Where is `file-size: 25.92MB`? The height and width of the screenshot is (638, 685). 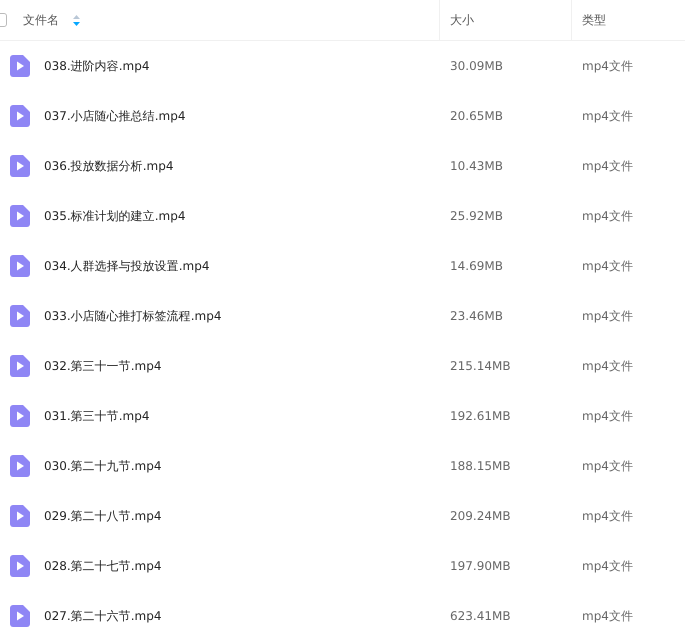 file-size: 25.92MB is located at coordinates (476, 216).